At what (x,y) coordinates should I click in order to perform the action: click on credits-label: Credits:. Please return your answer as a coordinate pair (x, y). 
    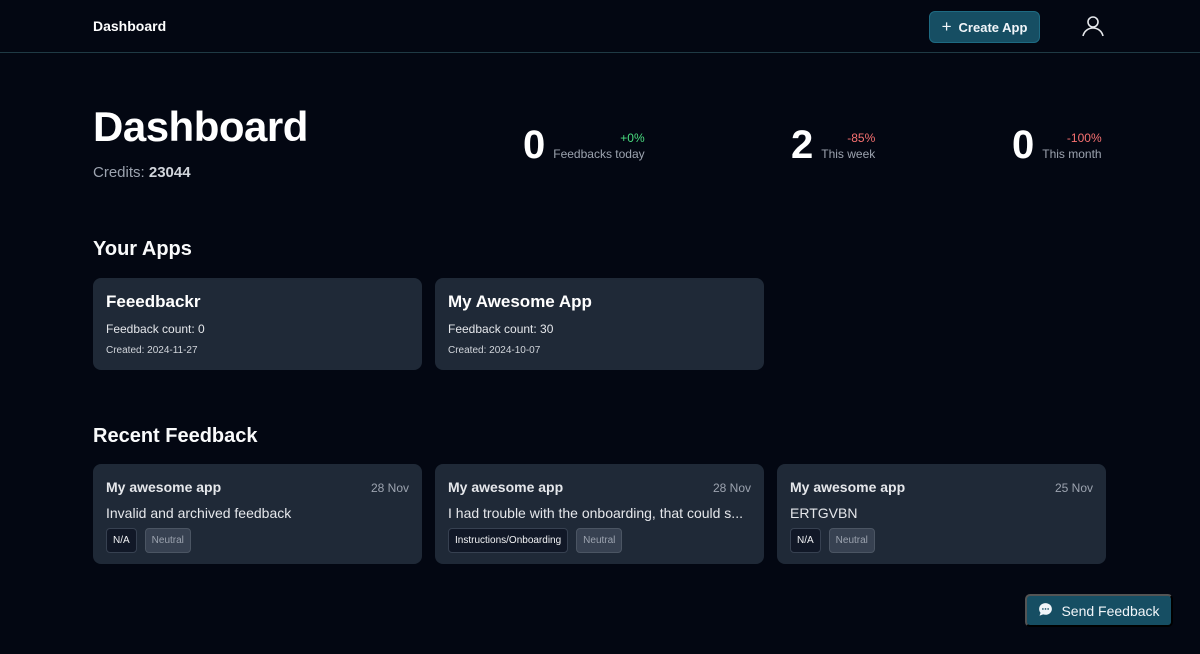
    Looking at the image, I should click on (119, 172).